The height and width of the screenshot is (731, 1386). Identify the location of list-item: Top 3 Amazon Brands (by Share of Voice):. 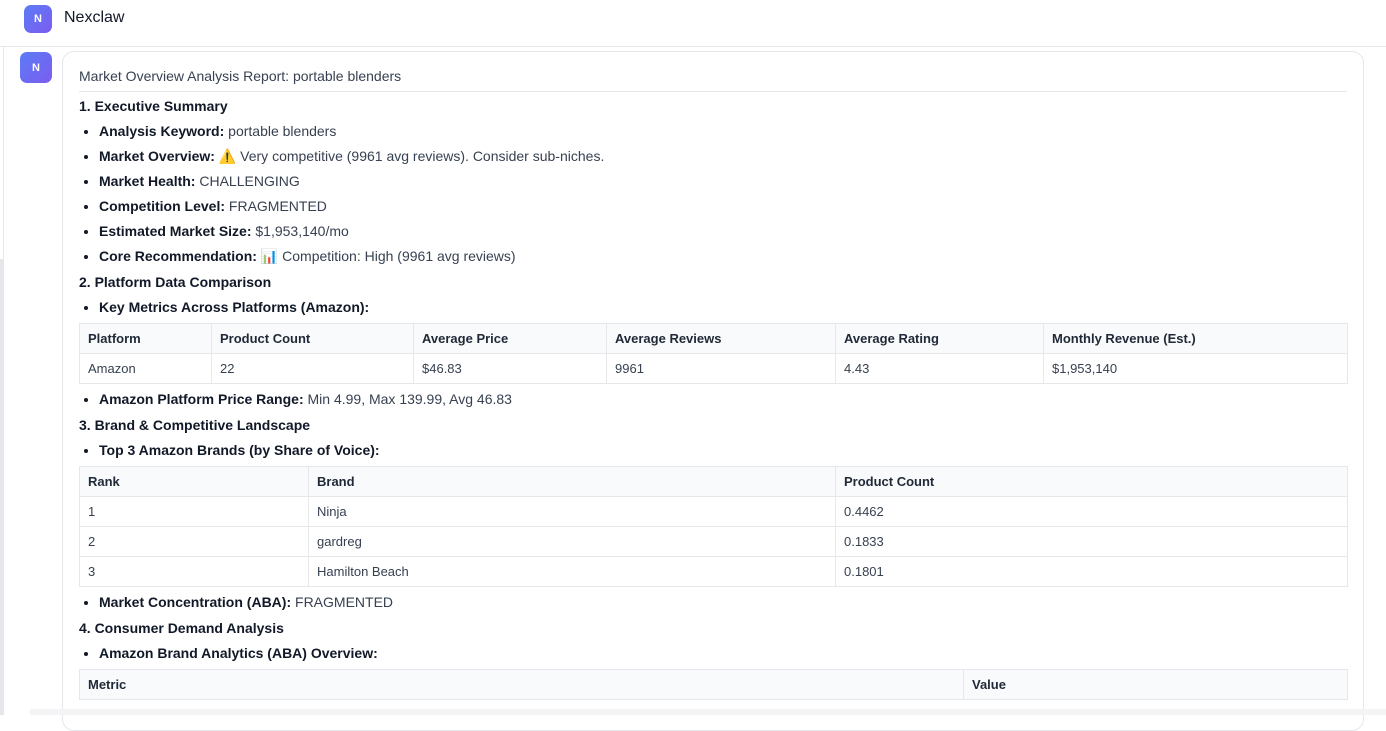
(723, 450).